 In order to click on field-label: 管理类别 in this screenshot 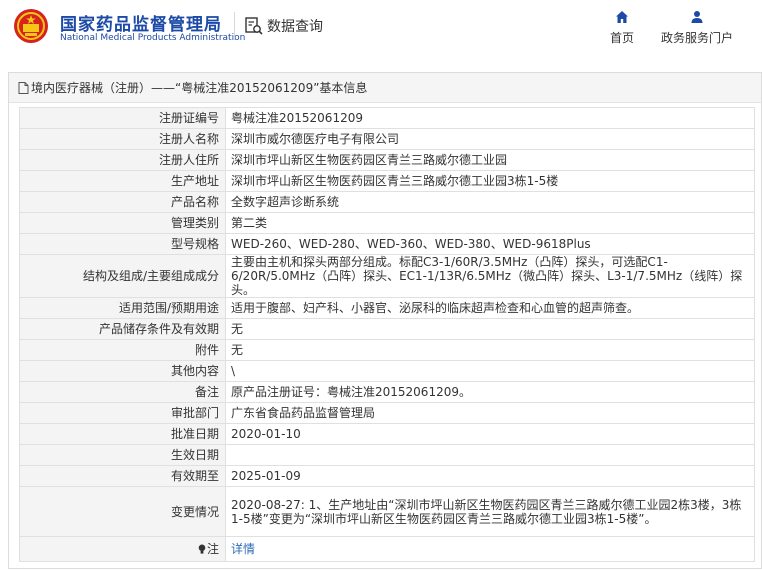, I will do `click(122, 223)`.